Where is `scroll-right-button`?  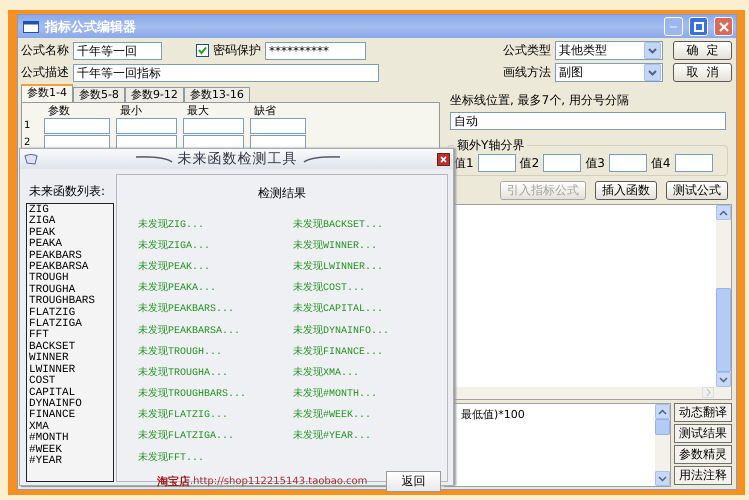
scroll-right-button is located at coordinates (708, 392).